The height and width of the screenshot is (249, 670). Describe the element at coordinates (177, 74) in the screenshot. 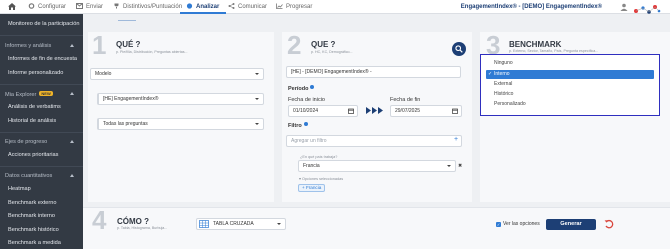

I see `mode-select: Modelo` at that location.